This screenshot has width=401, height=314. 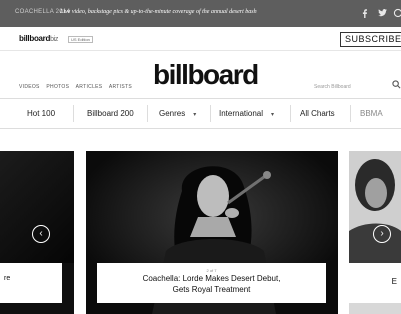 What do you see at coordinates (211, 289) in the screenshot?
I see `slide-title-line2: Gets Royal Treatment` at bounding box center [211, 289].